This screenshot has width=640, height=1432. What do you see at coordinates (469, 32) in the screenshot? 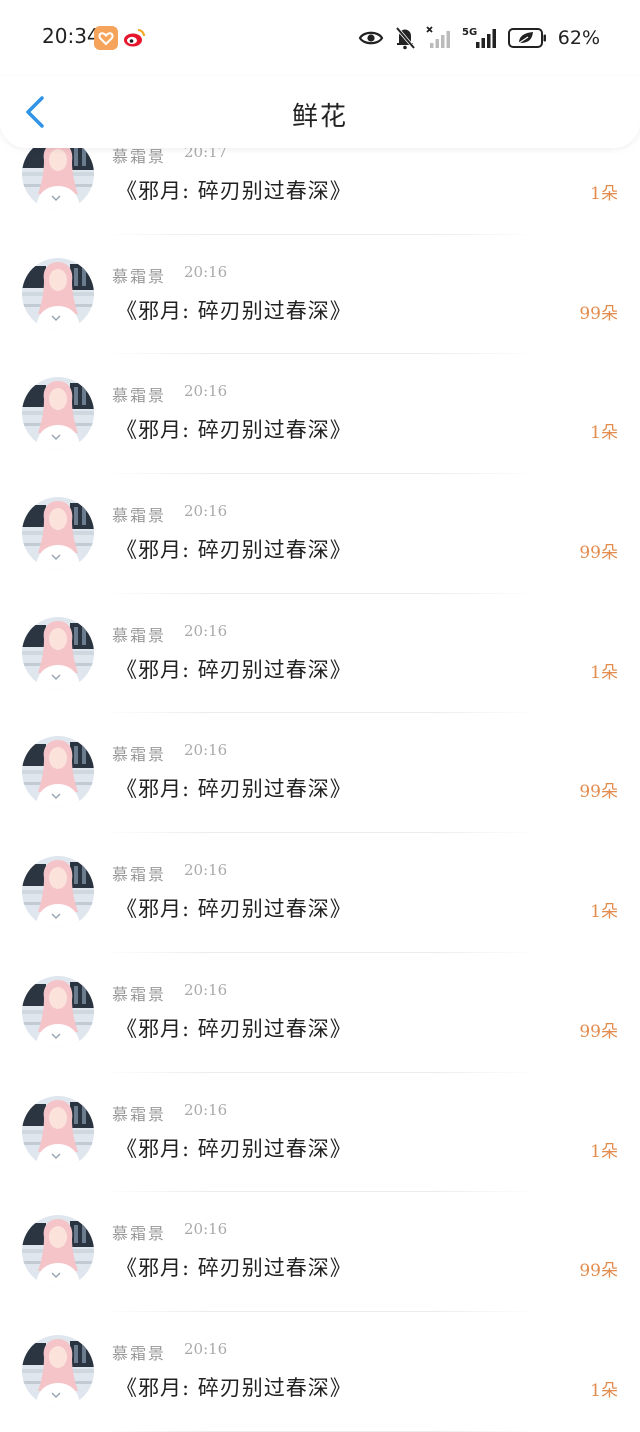
I see `network-label: 5G` at bounding box center [469, 32].